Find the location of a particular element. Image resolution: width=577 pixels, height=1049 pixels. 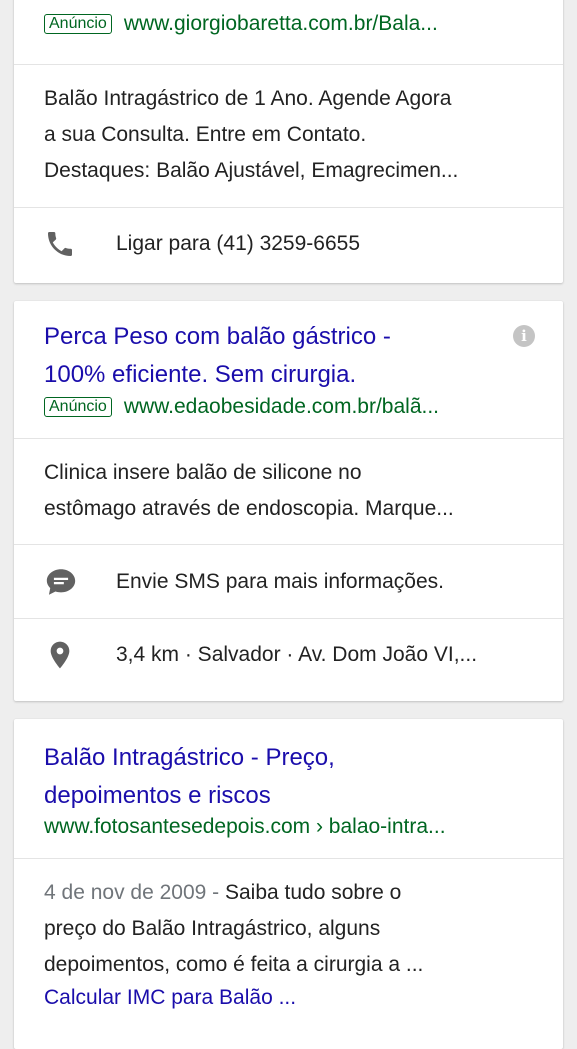

description-line: a sua Consulta. Entre em Contato. is located at coordinates (205, 134).